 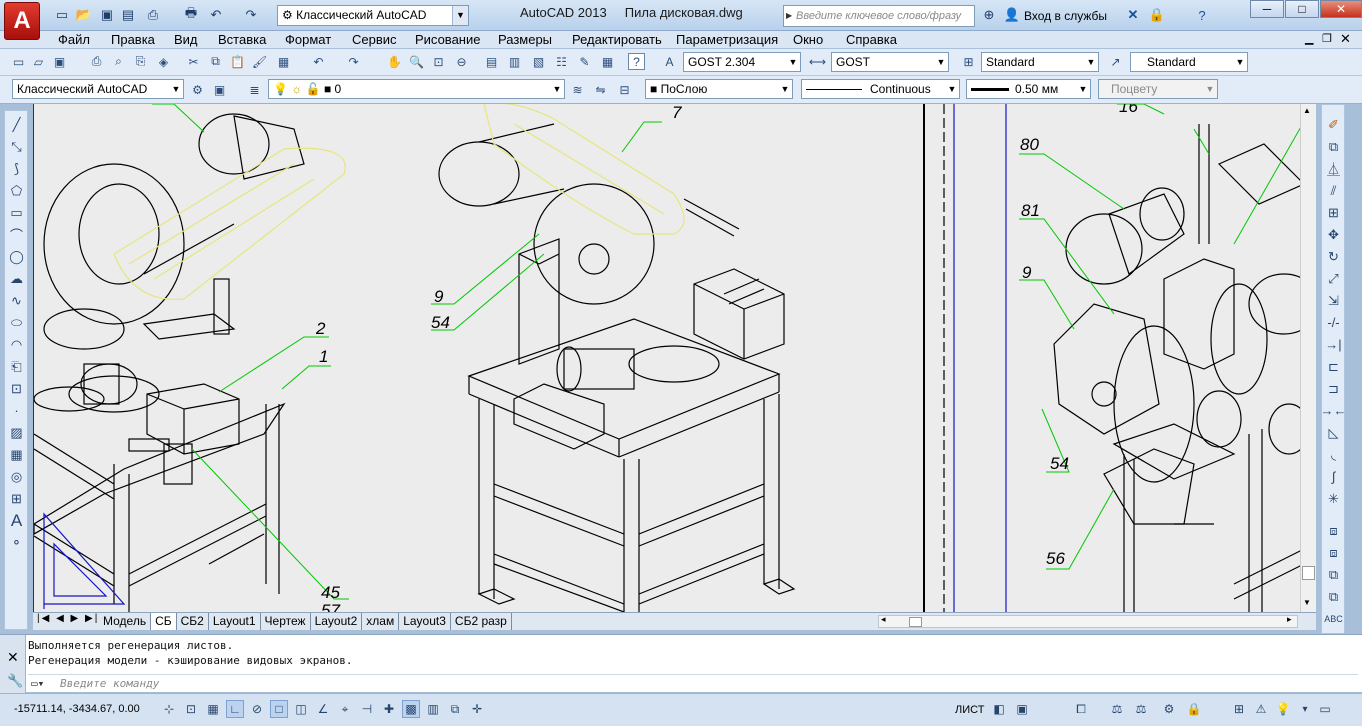 I want to click on open-icon: 📂, so click(x=84, y=15).